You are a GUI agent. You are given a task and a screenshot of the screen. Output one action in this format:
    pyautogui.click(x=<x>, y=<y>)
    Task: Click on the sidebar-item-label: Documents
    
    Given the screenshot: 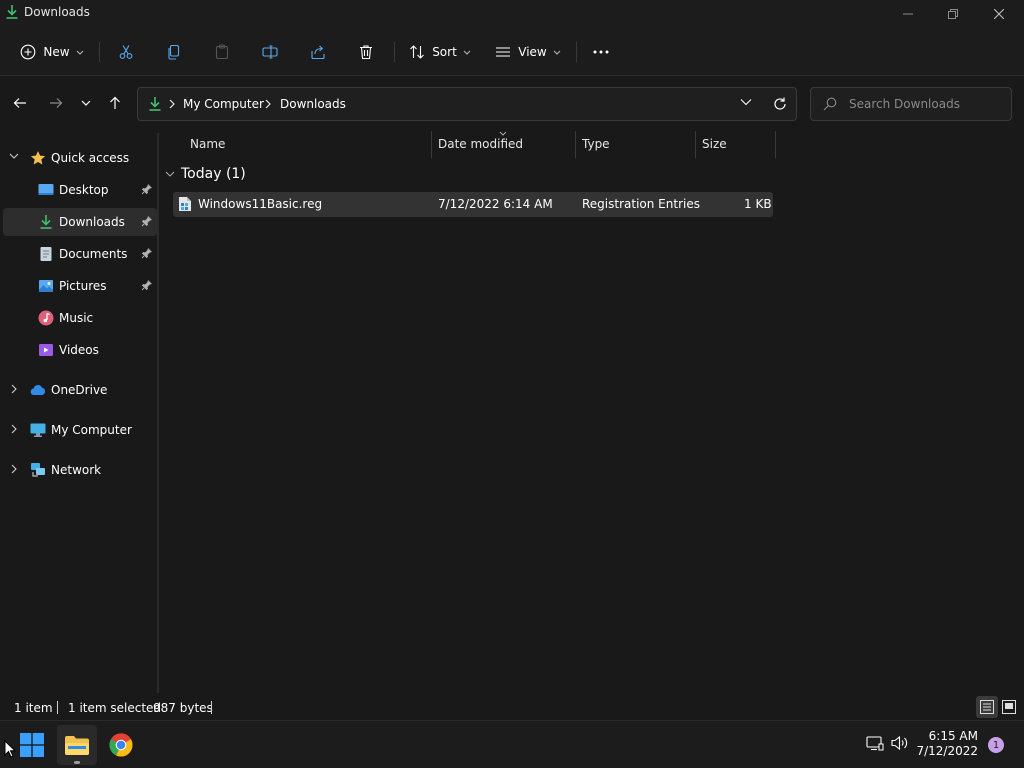 What is the action you would take?
    pyautogui.click(x=93, y=254)
    